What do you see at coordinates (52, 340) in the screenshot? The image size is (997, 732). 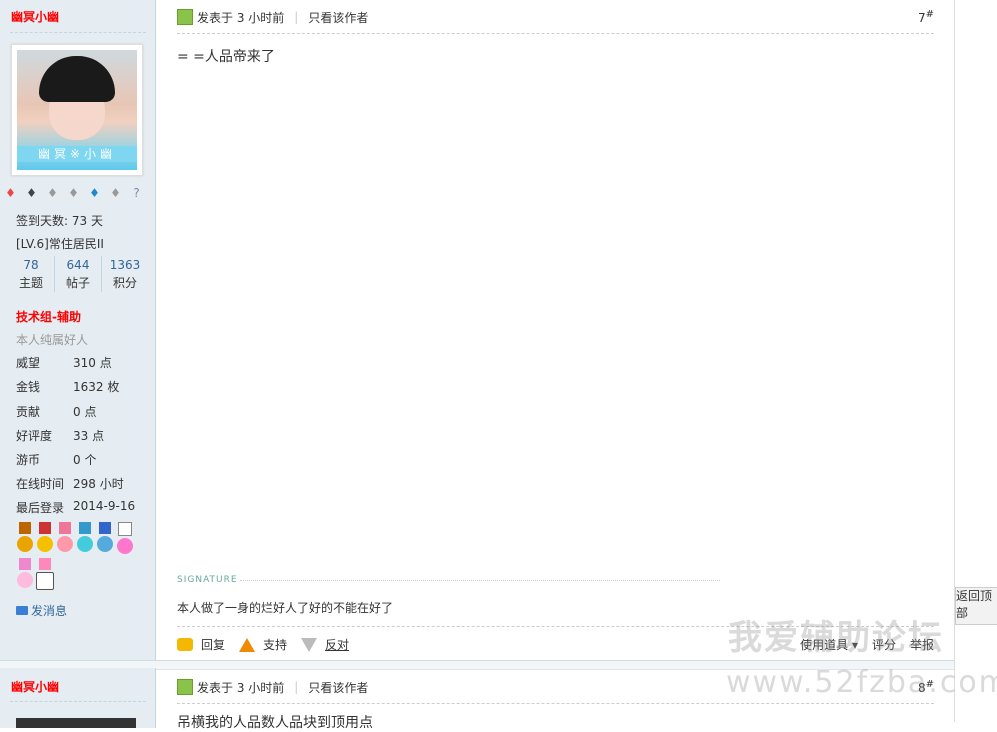 I see `user-description: 本人纯属好人` at bounding box center [52, 340].